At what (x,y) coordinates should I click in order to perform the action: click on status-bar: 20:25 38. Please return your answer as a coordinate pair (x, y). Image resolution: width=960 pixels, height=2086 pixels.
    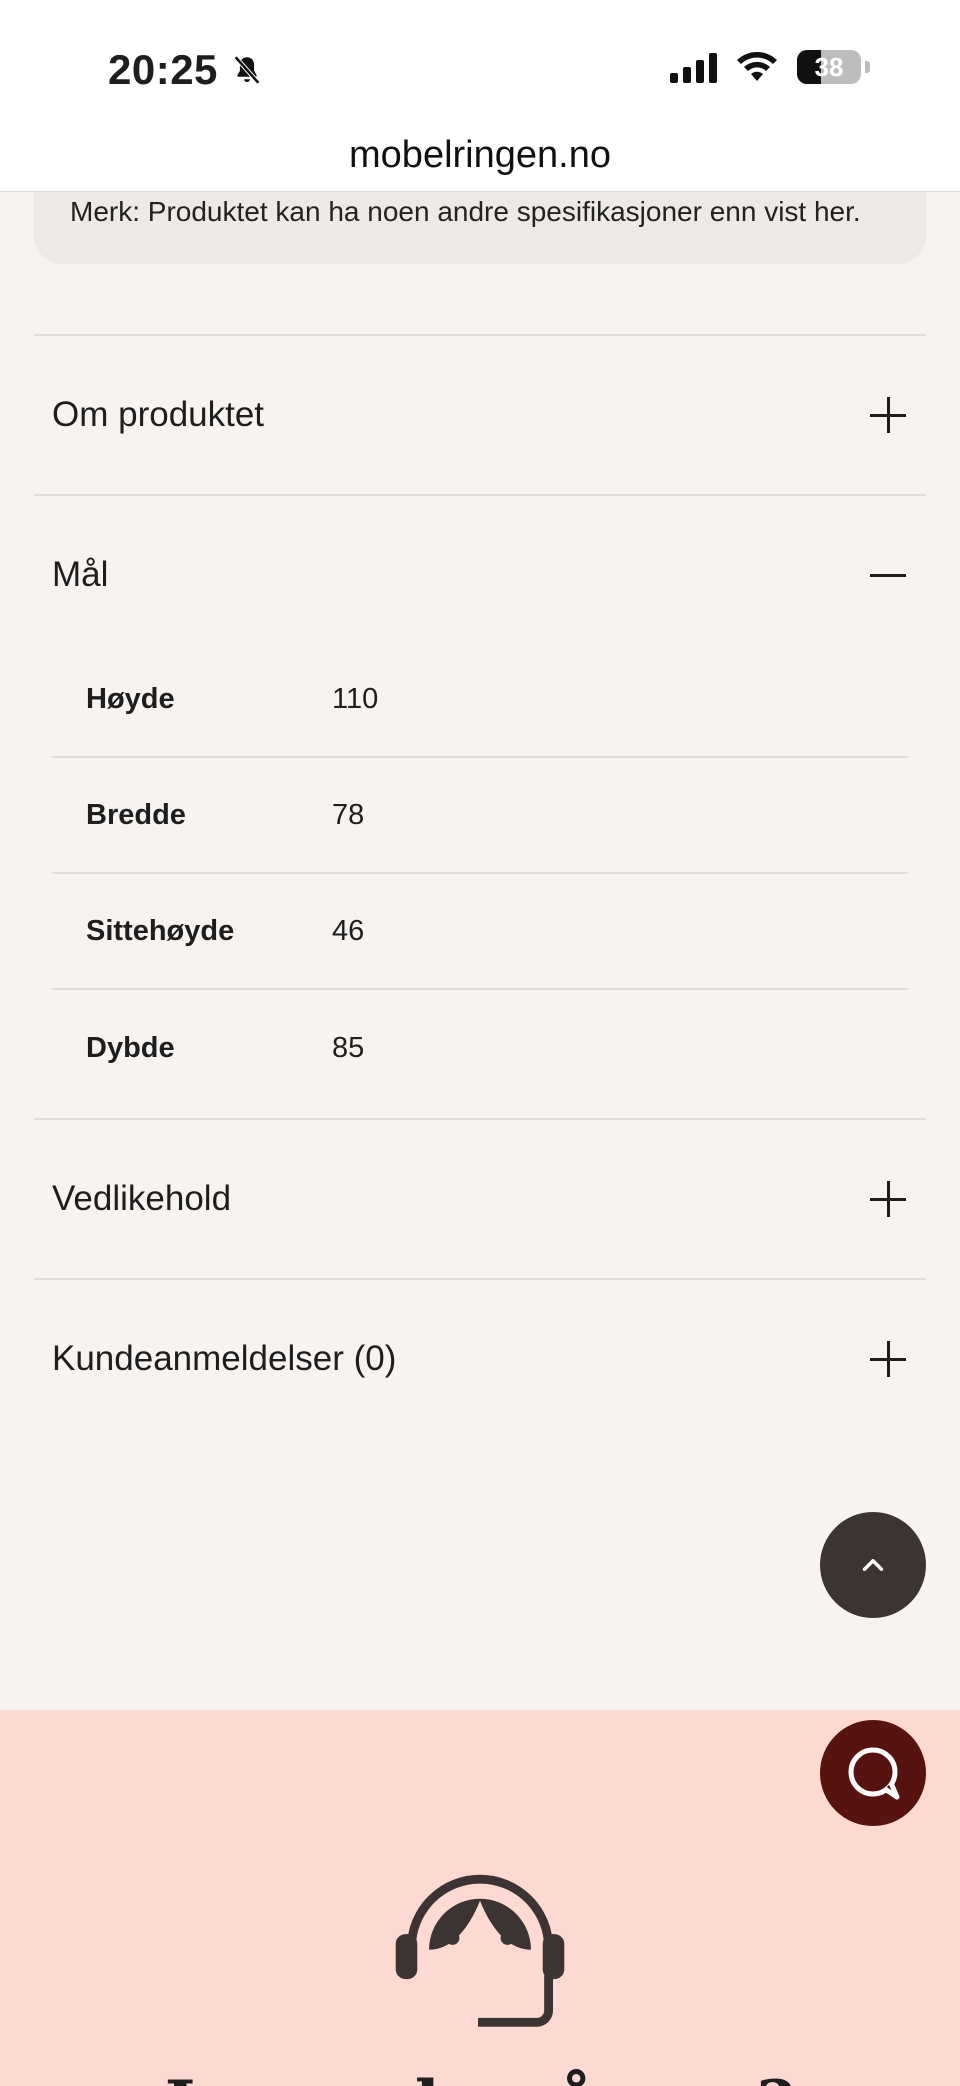
    Looking at the image, I should click on (480, 65).